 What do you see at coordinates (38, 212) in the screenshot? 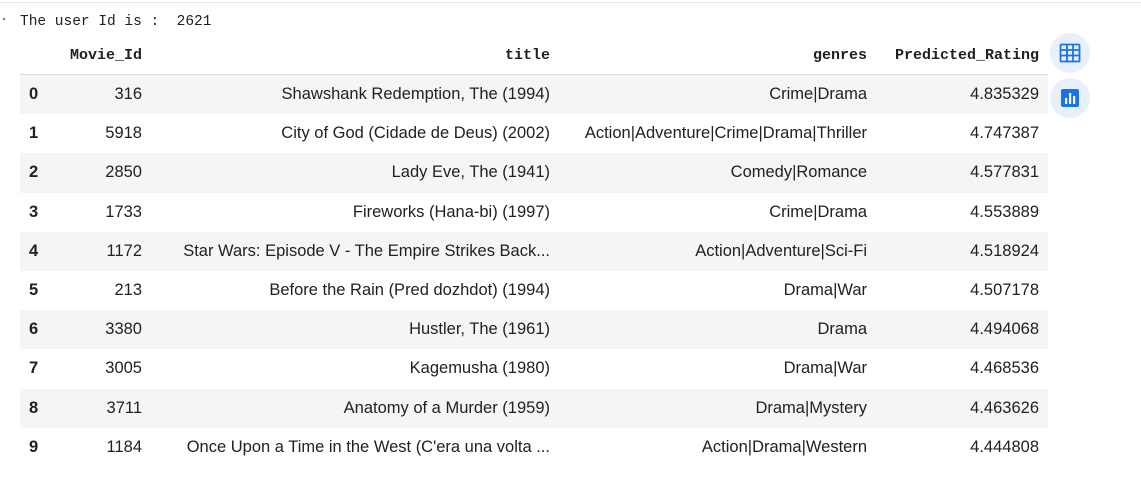
I see `row-index: 3` at bounding box center [38, 212].